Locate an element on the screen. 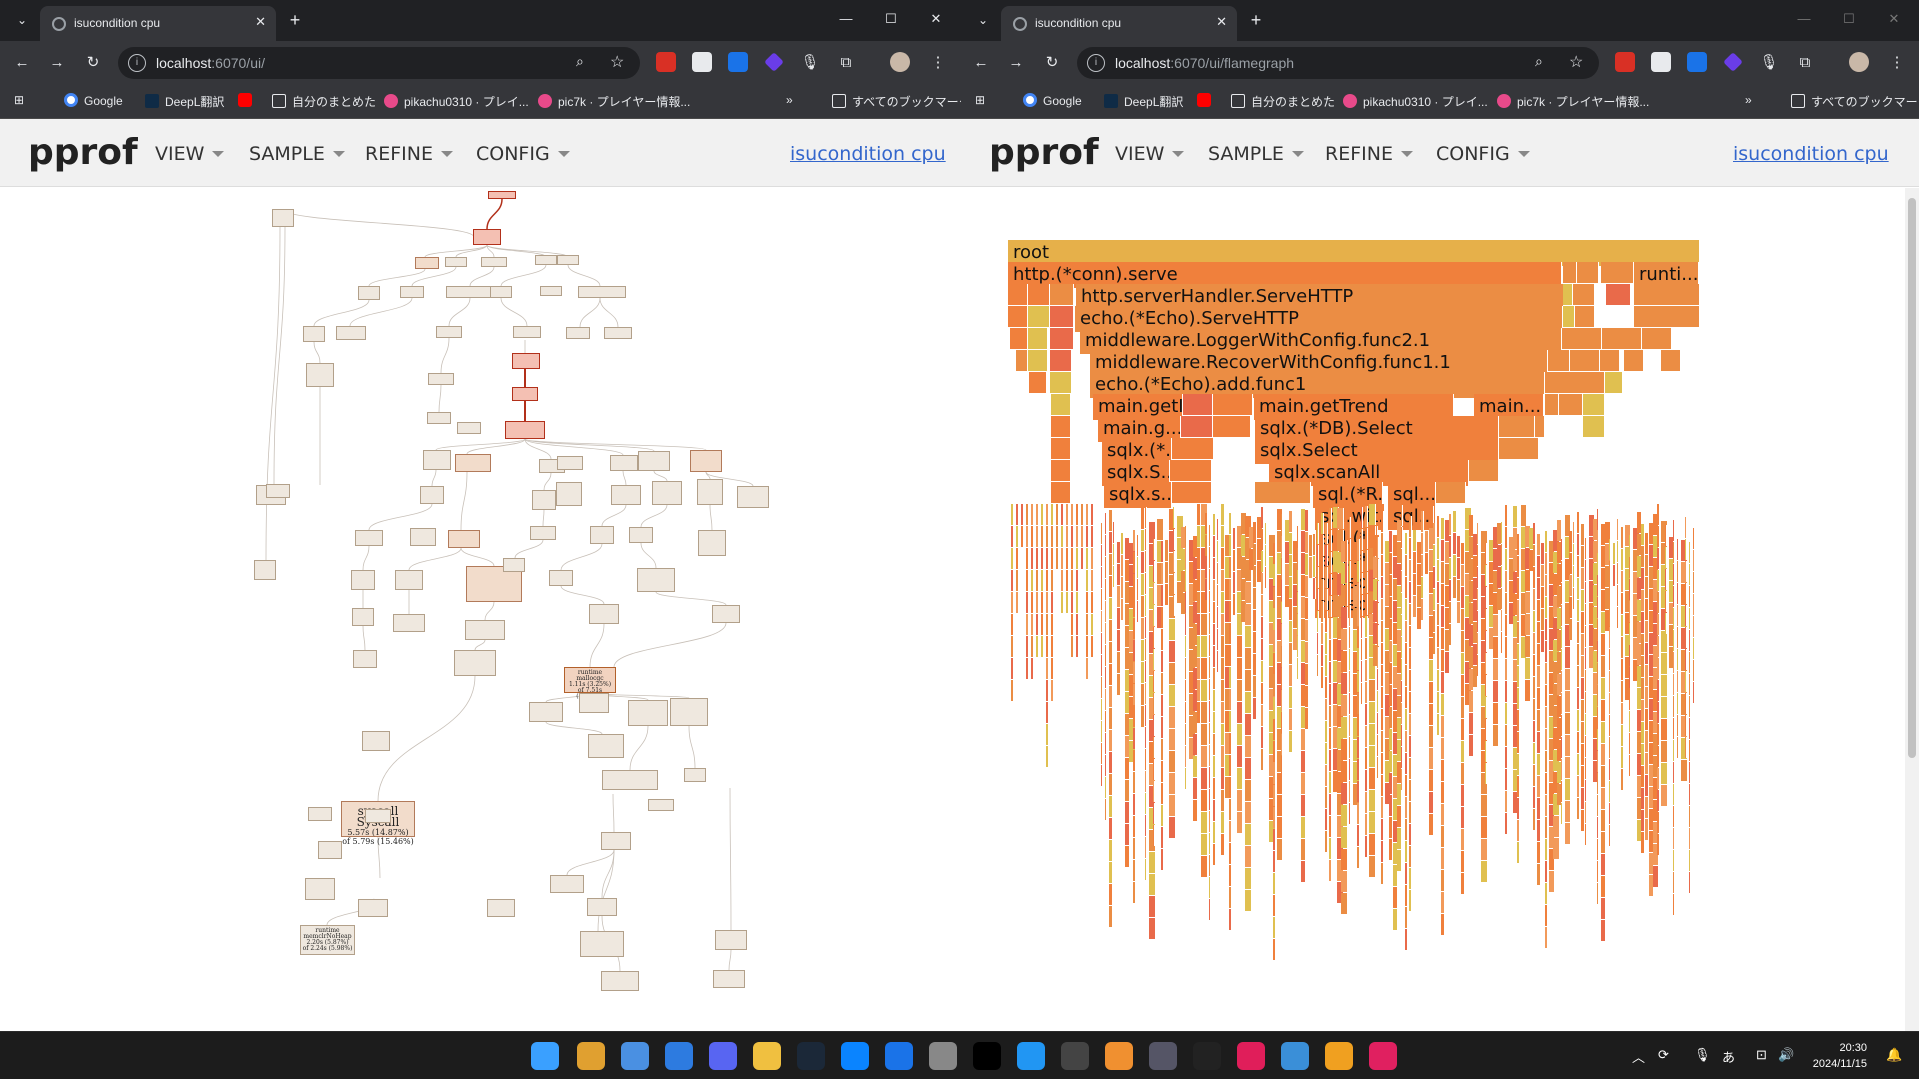 The image size is (1919, 1079). address-bar: i localhost:6070/ui/flamegraph ⌕ ☆ is located at coordinates (1338, 63).